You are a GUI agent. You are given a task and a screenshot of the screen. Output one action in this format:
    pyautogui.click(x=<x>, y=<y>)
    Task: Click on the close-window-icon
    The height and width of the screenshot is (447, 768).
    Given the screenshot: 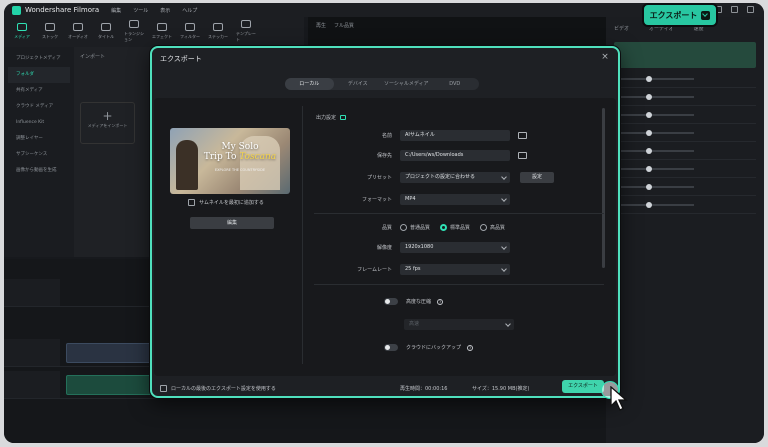 What is the action you would take?
    pyautogui.click(x=750, y=9)
    